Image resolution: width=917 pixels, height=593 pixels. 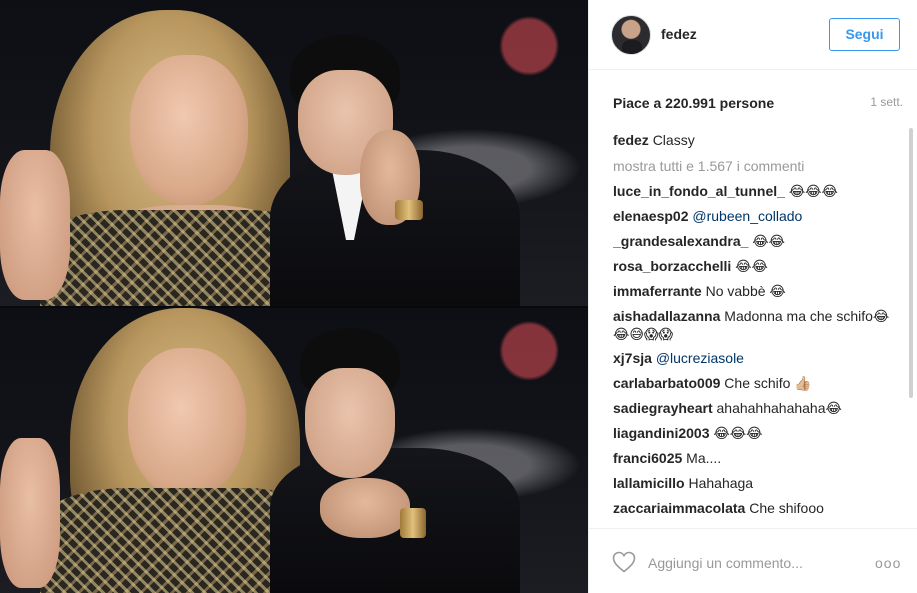 What do you see at coordinates (693, 103) in the screenshot?
I see `likes-count: Piace a 220.991 persone` at bounding box center [693, 103].